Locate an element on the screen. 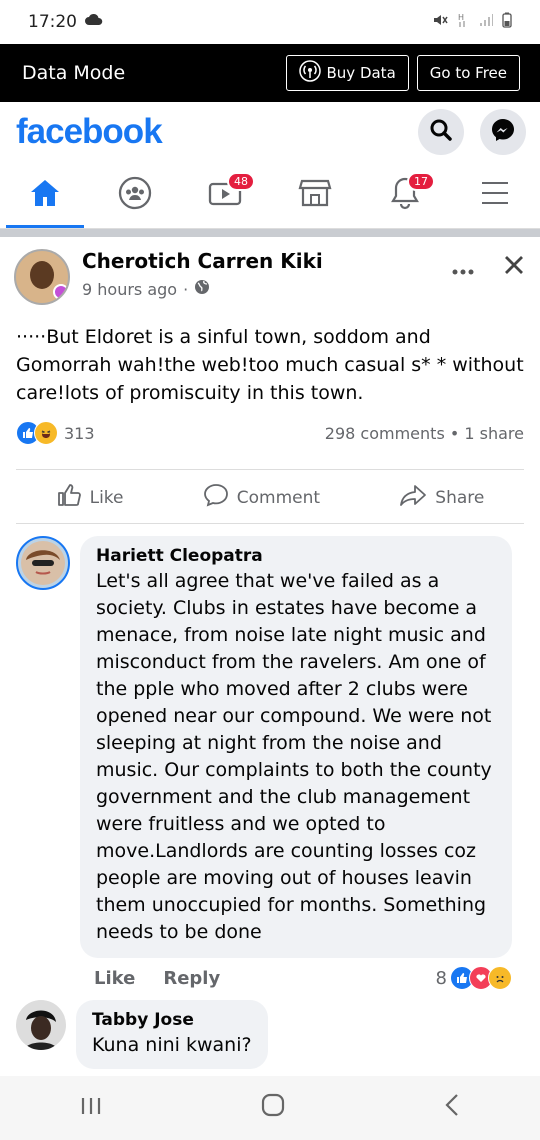  share-button: Share is located at coordinates (441, 497).